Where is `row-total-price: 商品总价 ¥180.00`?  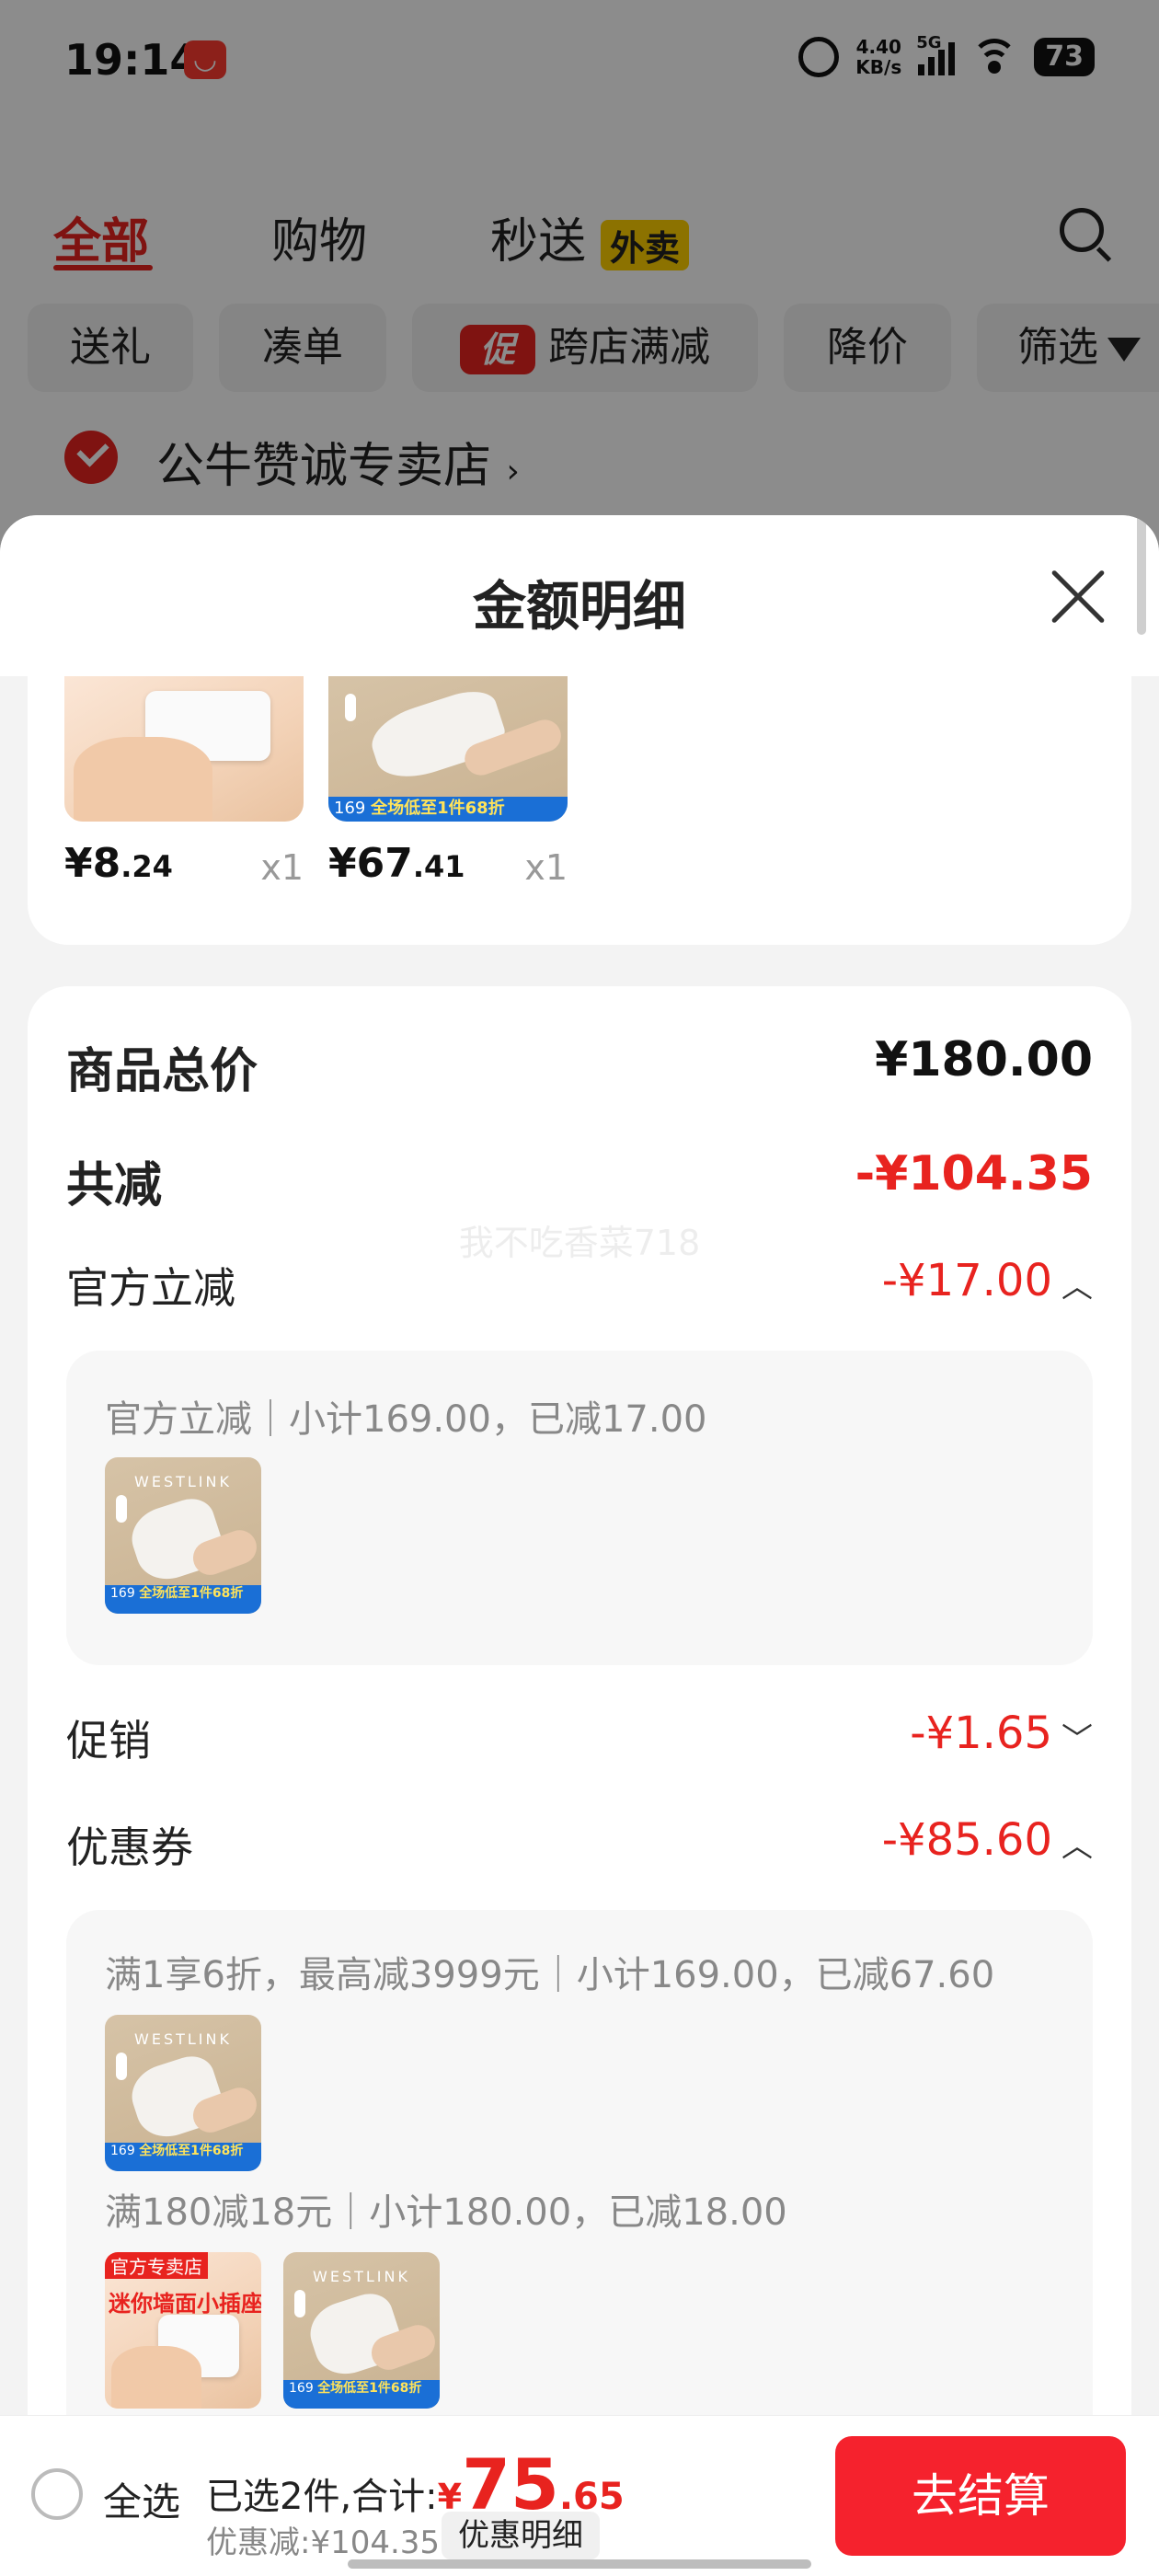
row-total-price: 商品总价 ¥180.00 is located at coordinates (579, 1065).